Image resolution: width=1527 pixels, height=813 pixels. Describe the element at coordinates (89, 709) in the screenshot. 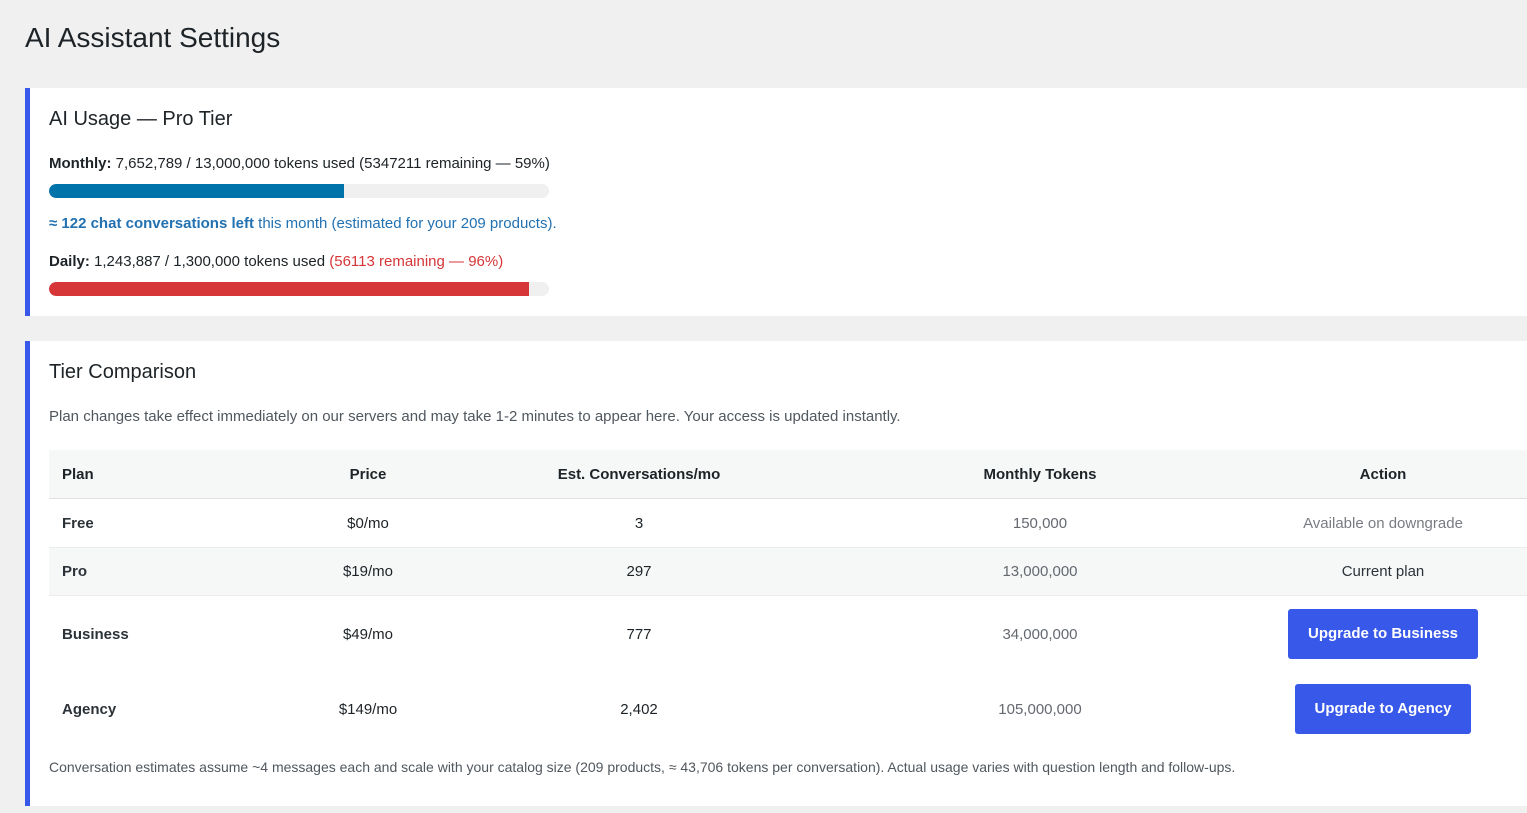

I see `plan-name: Agency` at that location.